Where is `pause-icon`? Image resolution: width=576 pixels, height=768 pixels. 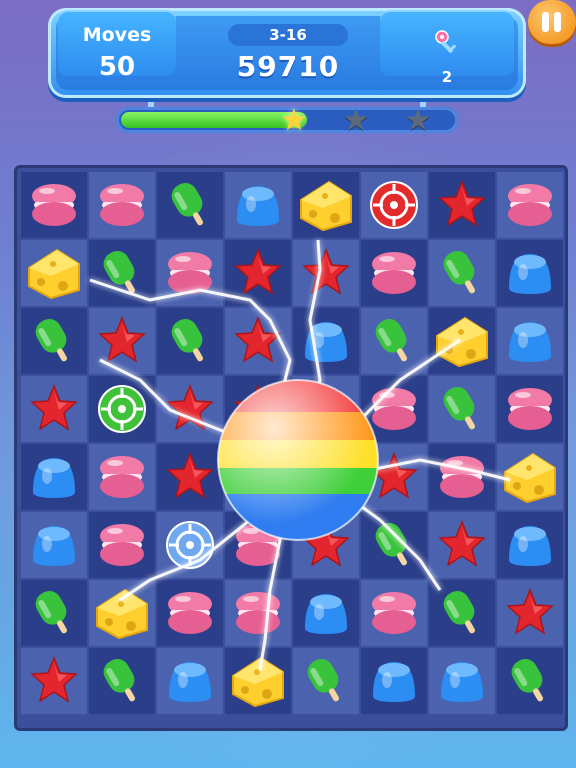
pause-icon is located at coordinates (545, 22).